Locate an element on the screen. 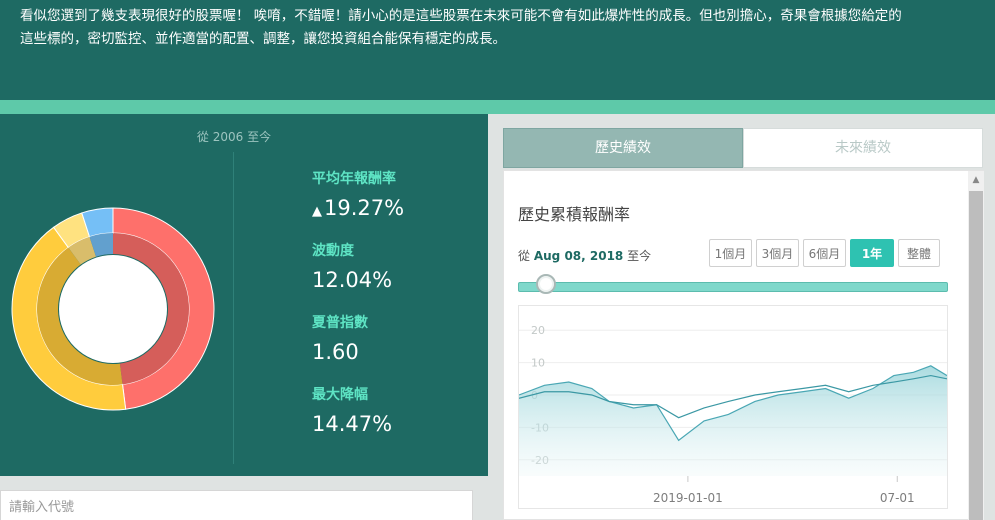  stat-max-drawdown: 最大降幅 14.47% is located at coordinates (358, 410).